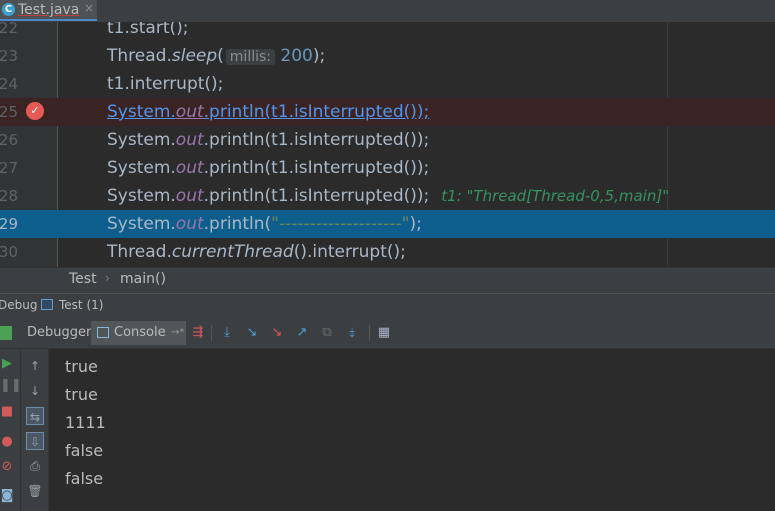 Image resolution: width=775 pixels, height=511 pixels. What do you see at coordinates (83, 279) in the screenshot?
I see `breadcrumb-item-test: Test` at bounding box center [83, 279].